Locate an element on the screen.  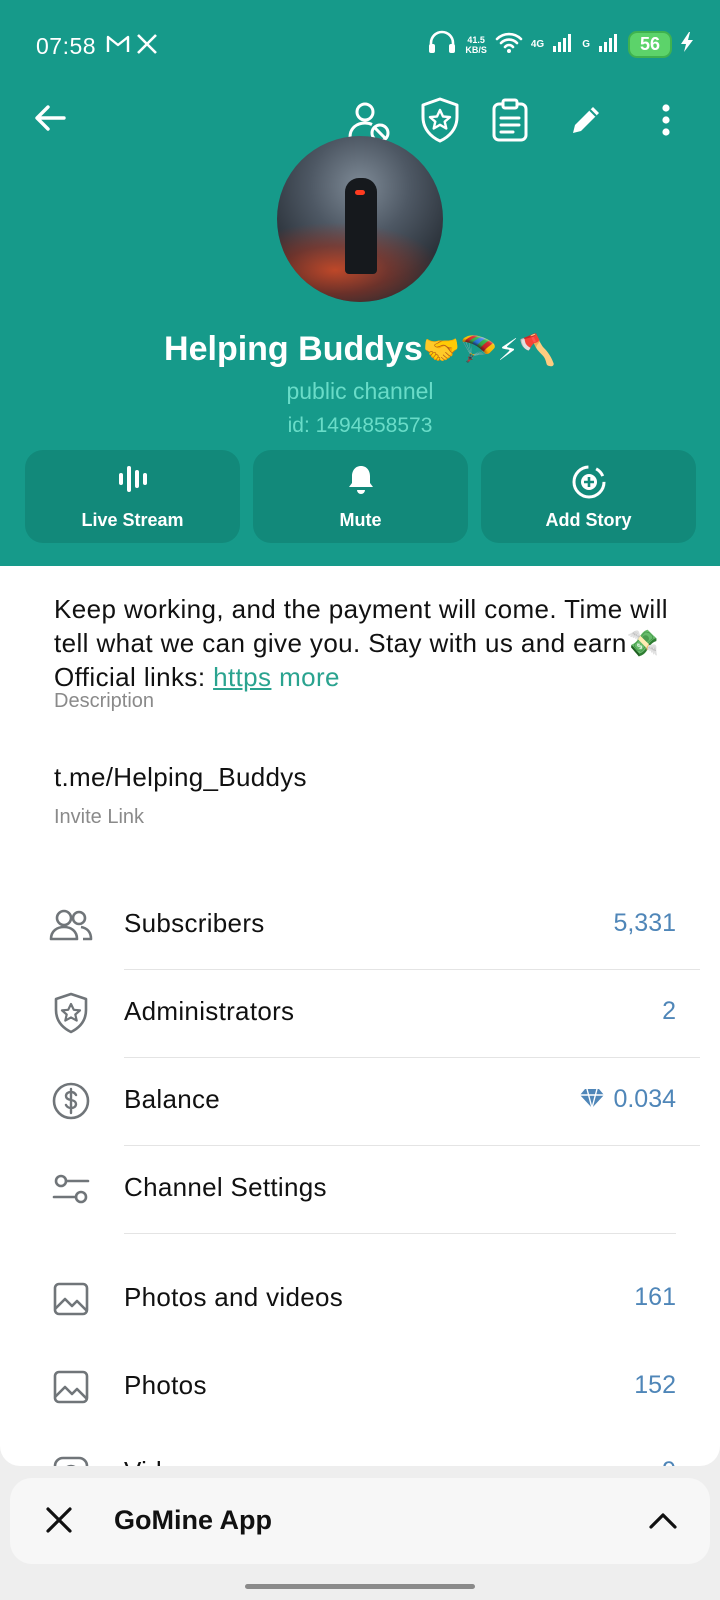
signal-2-icon is located at coordinates (609, 44).